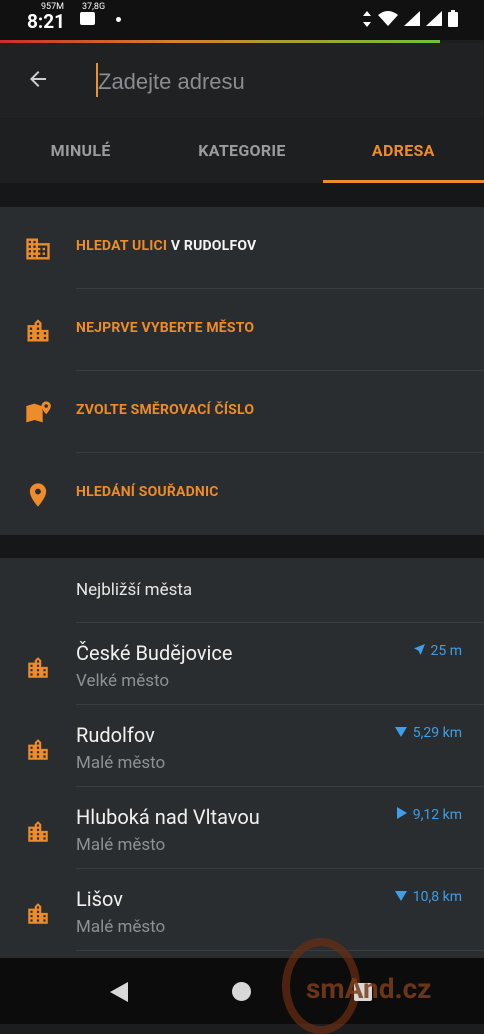  I want to click on signal-icon, so click(412, 20).